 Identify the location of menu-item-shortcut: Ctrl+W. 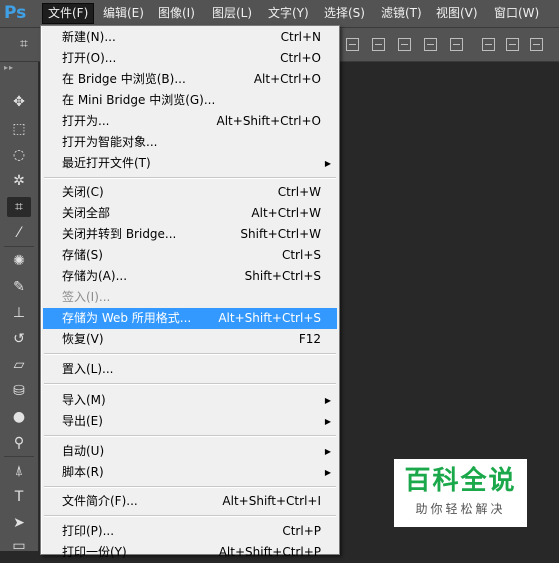
(299, 192).